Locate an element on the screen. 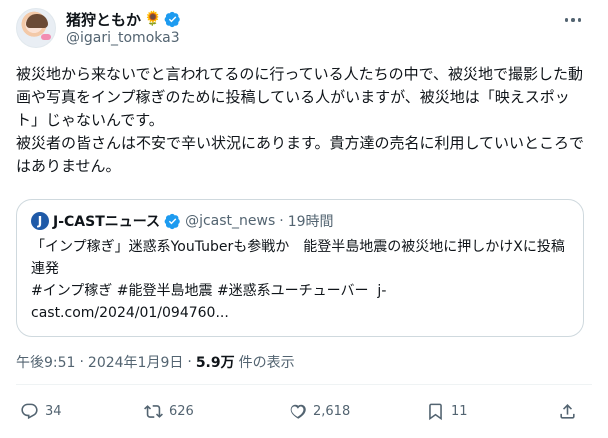 The image size is (608, 438). share-button is located at coordinates (567, 411).